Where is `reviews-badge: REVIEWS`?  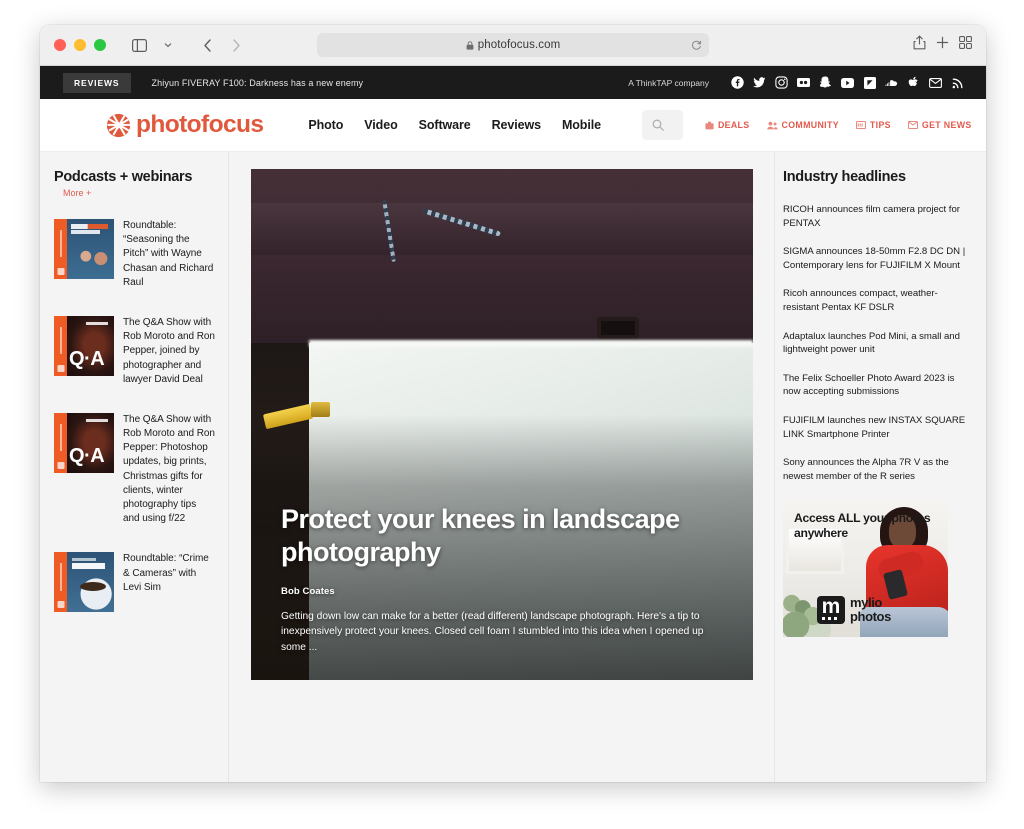 reviews-badge: REVIEWS is located at coordinates (97, 82).